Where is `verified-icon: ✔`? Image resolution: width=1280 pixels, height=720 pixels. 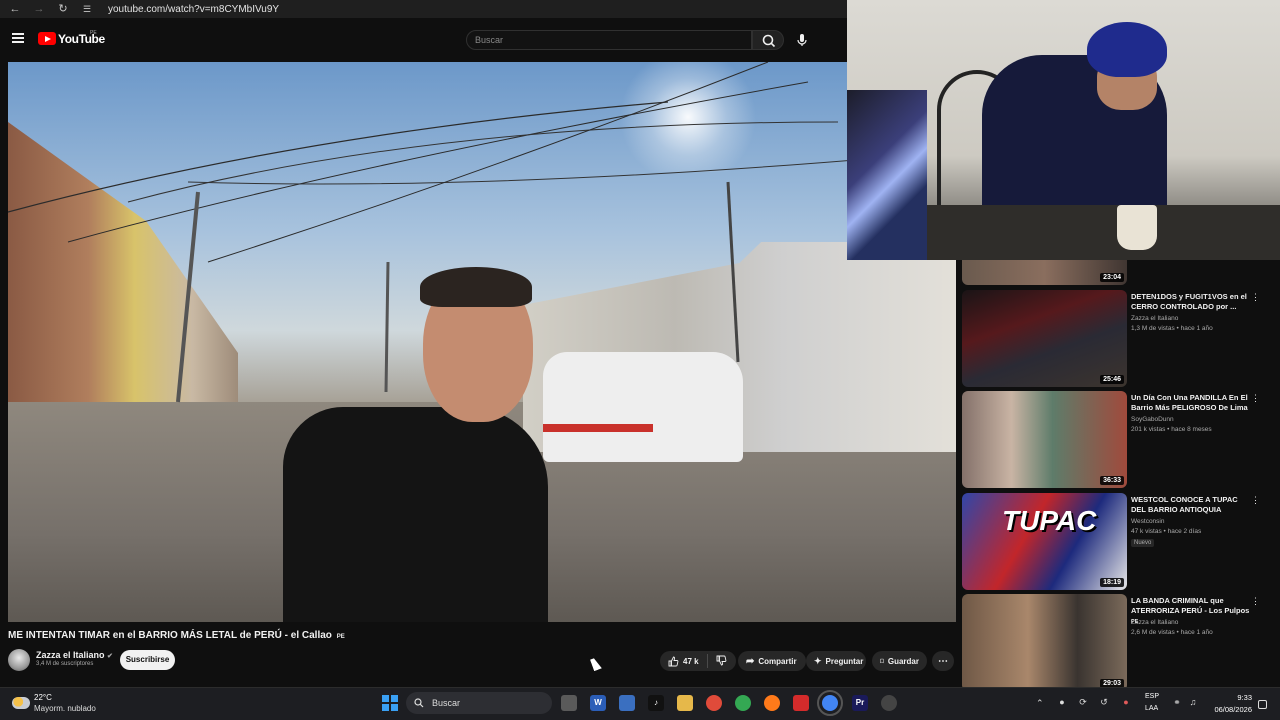
verified-icon: ✔ is located at coordinates (110, 656).